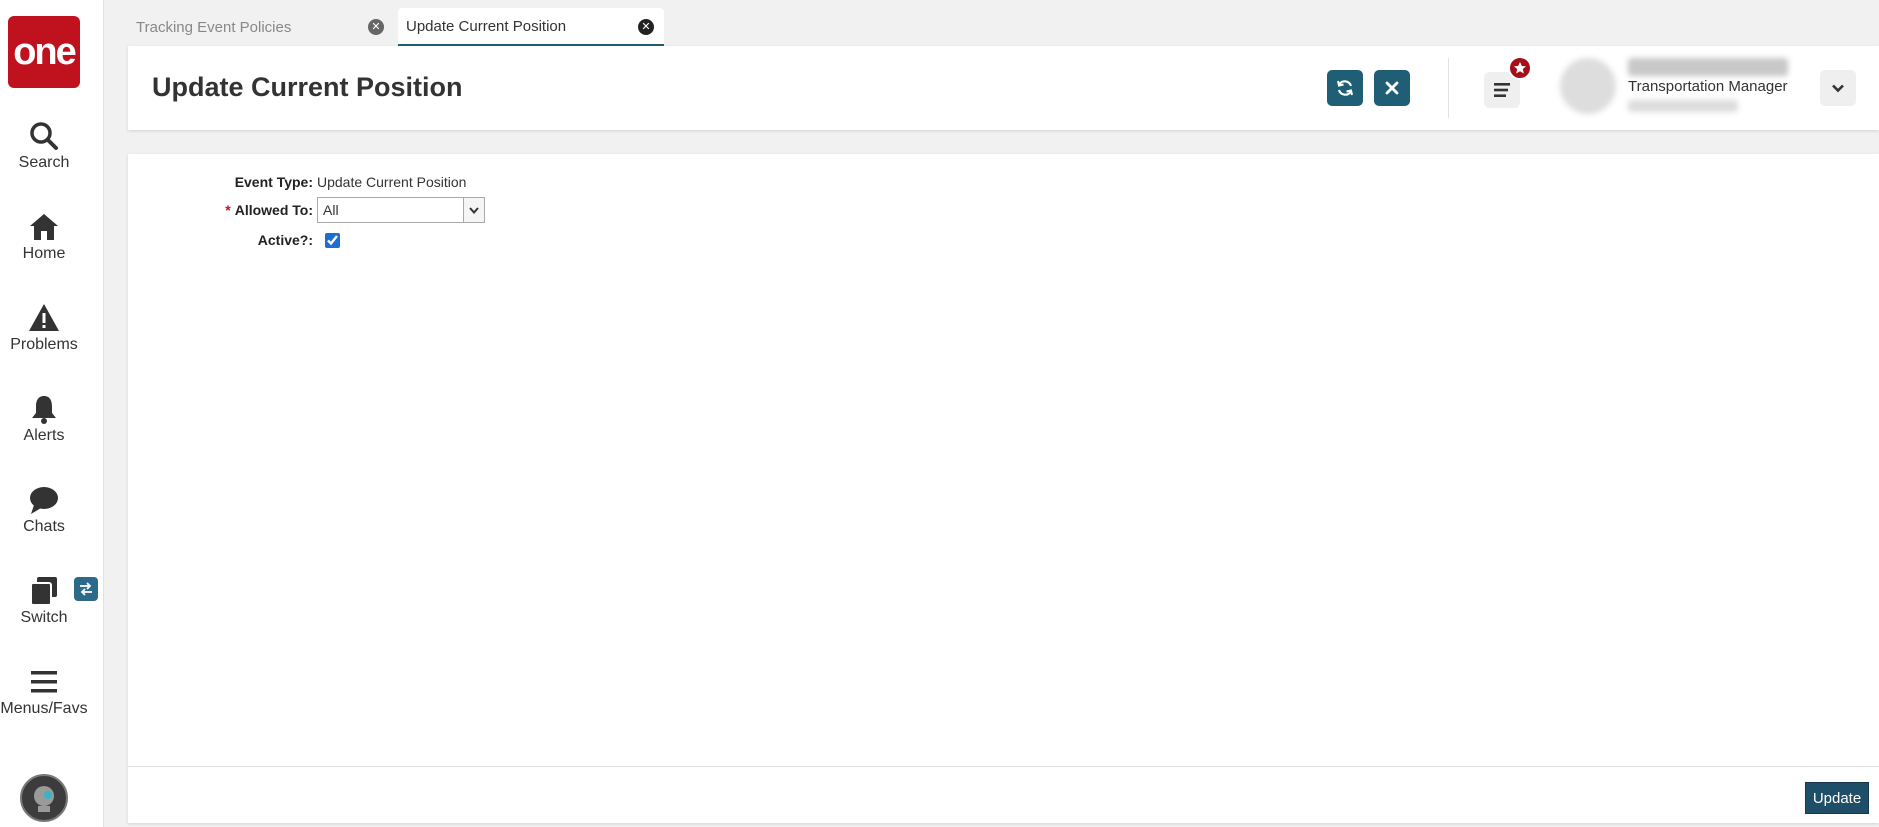 This screenshot has width=1879, height=827. Describe the element at coordinates (44, 708) in the screenshot. I see `nav-menus-favs-label: Menus/Favs` at that location.